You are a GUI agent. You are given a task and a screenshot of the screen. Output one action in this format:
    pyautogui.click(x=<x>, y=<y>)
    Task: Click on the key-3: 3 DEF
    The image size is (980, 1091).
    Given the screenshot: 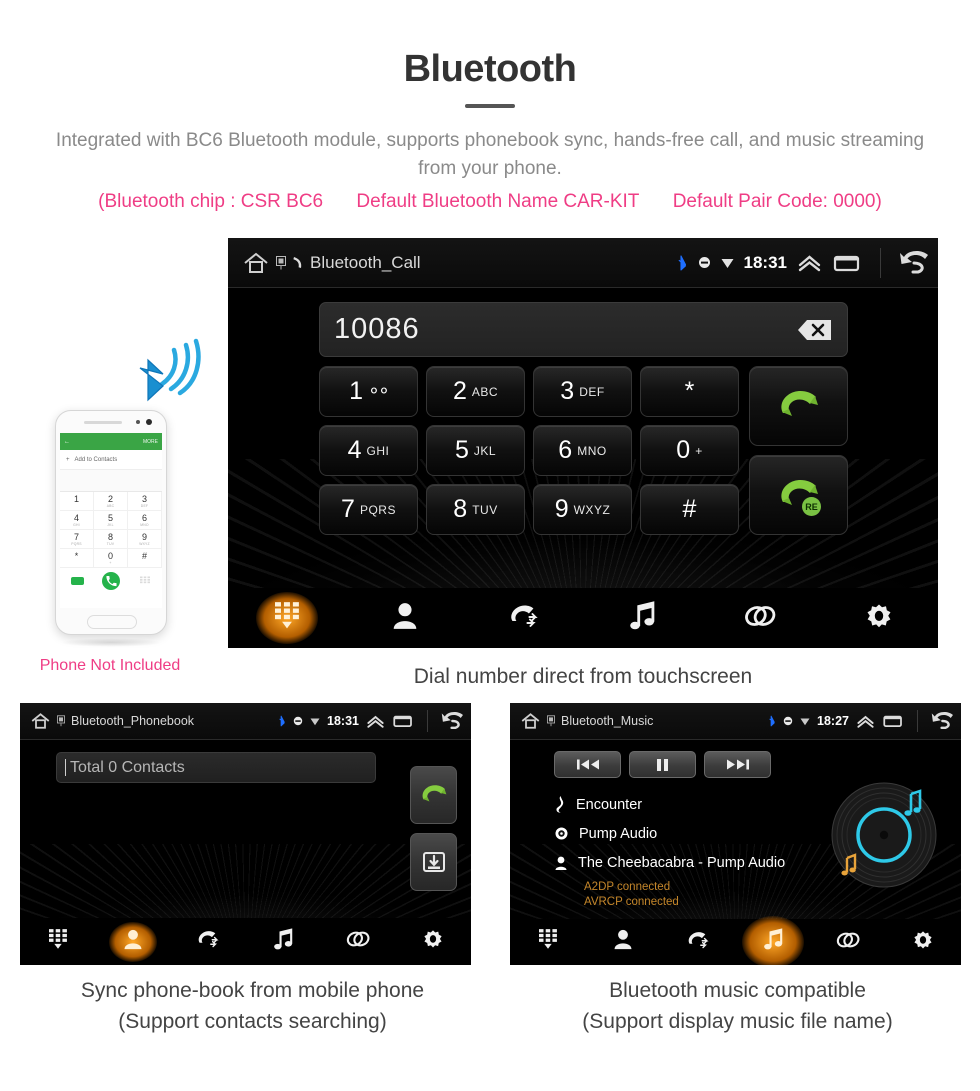 What is the action you would take?
    pyautogui.click(x=582, y=391)
    